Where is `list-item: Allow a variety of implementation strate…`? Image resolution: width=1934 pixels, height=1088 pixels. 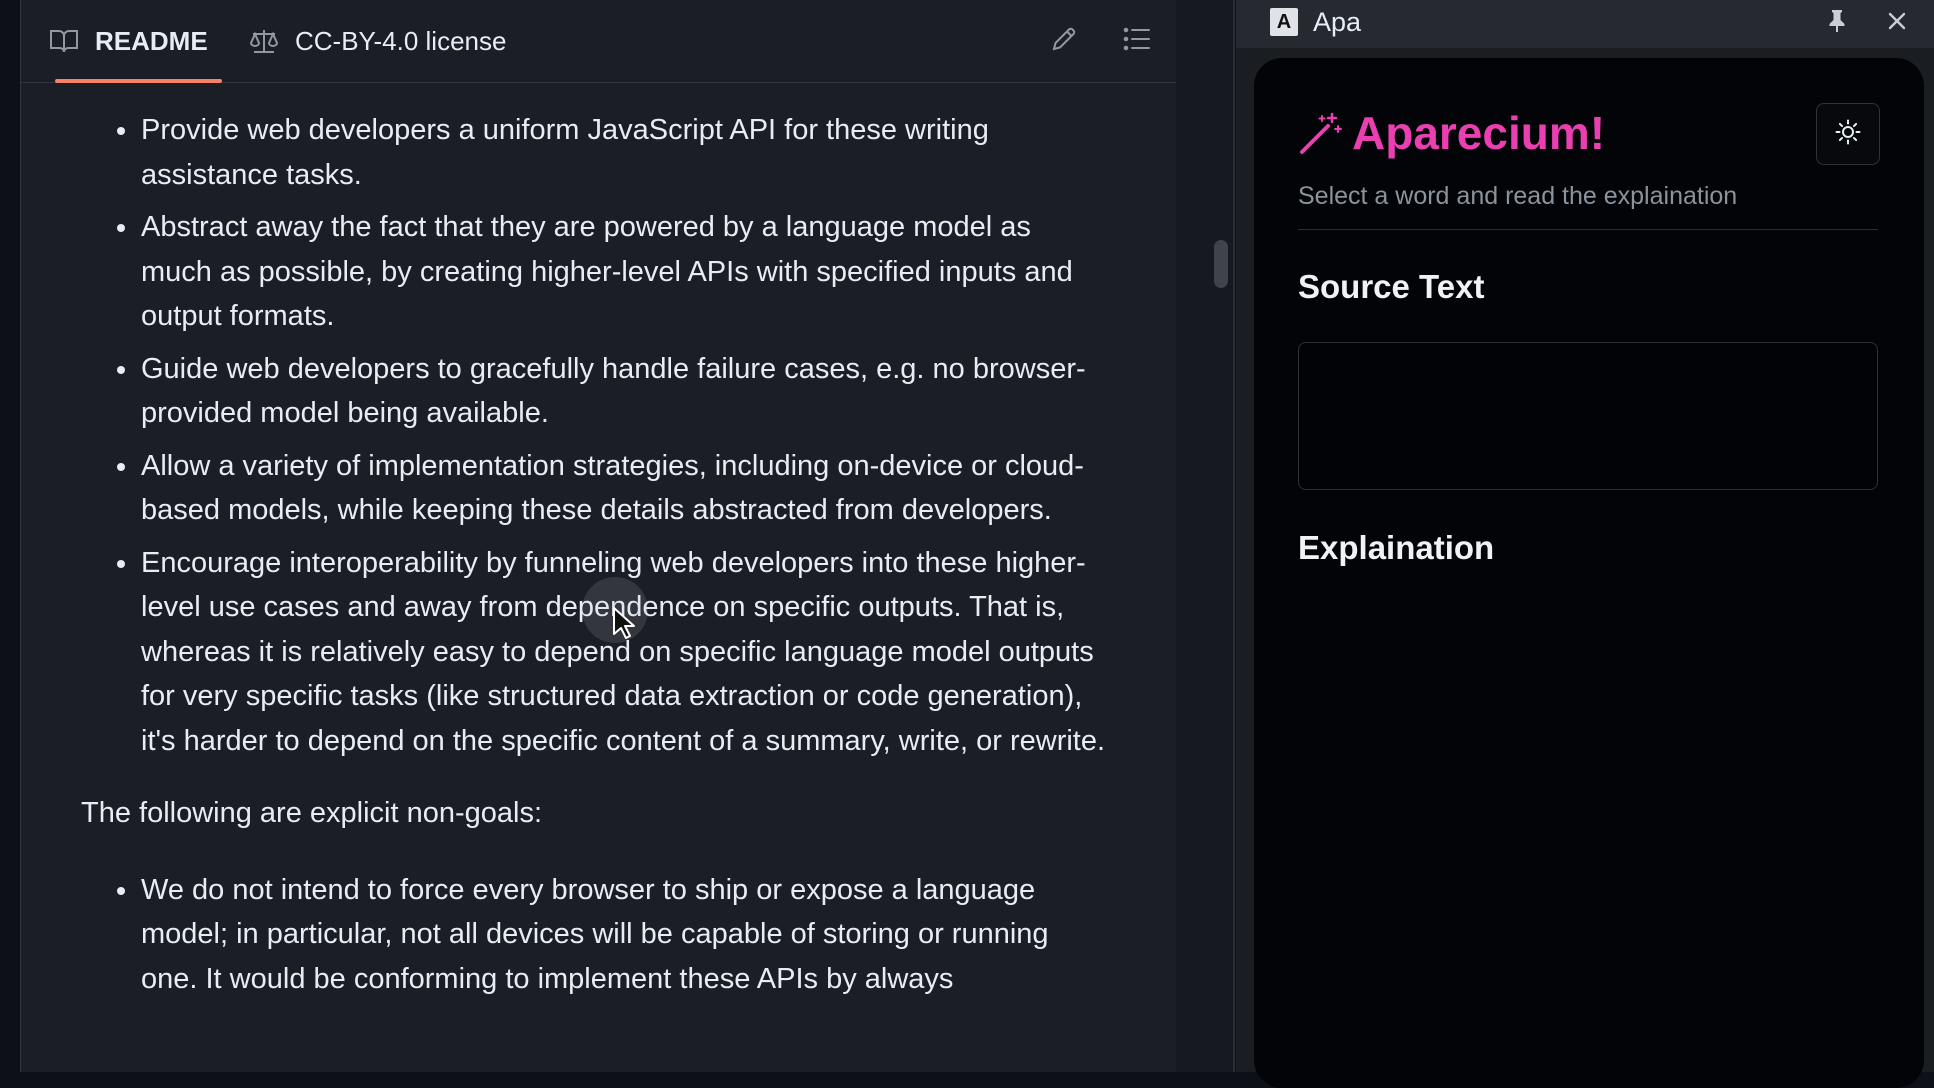
list-item: Allow a variety of implementation strate… is located at coordinates (612, 488).